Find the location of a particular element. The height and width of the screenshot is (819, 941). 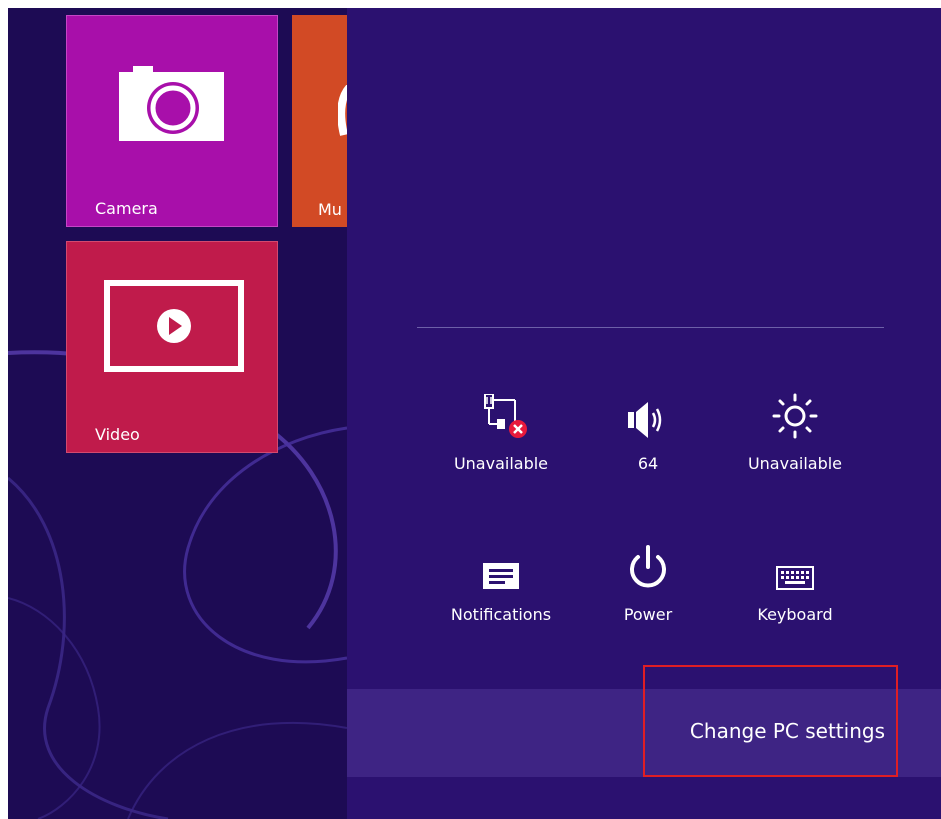

brightness-quick-setting: Unavailable is located at coordinates (795, 428).